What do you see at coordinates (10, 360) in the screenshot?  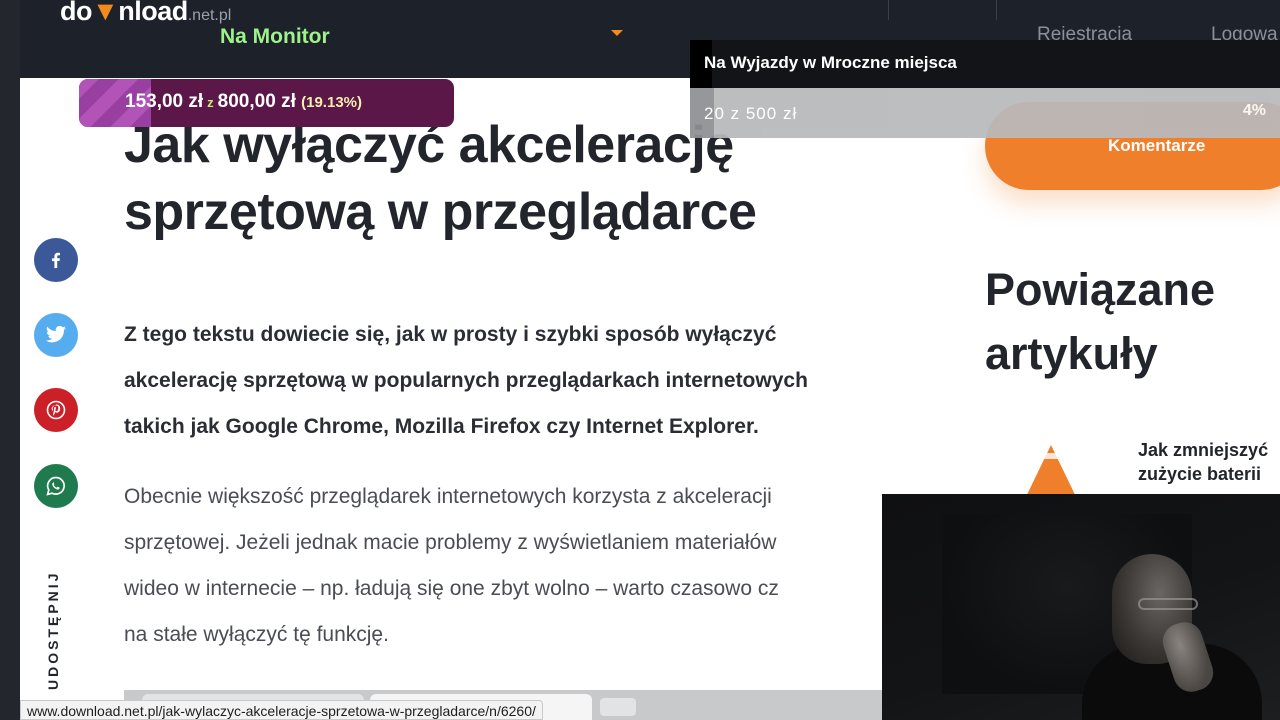 I see `left-page-margin` at bounding box center [10, 360].